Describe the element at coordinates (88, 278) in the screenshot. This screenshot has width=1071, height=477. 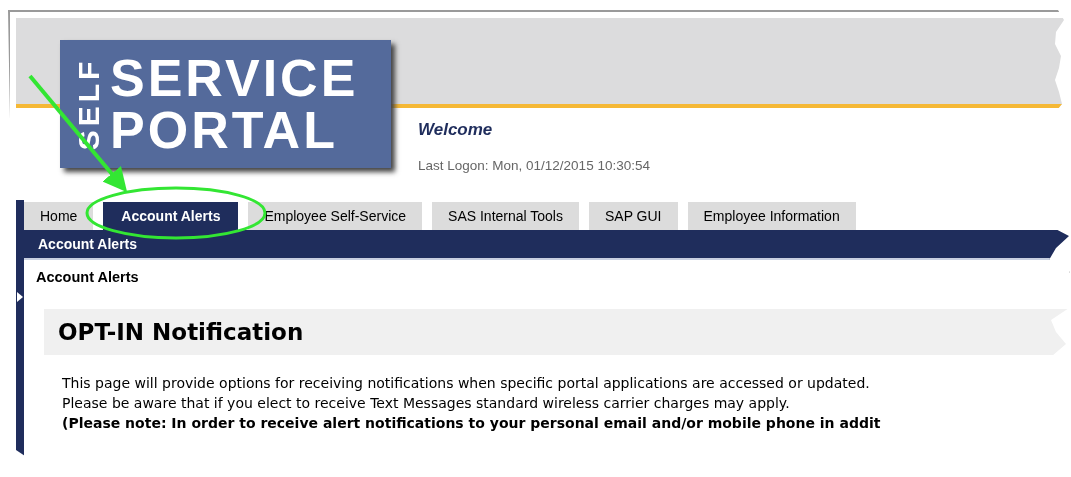
I see `breadcrumb: Account Alerts` at that location.